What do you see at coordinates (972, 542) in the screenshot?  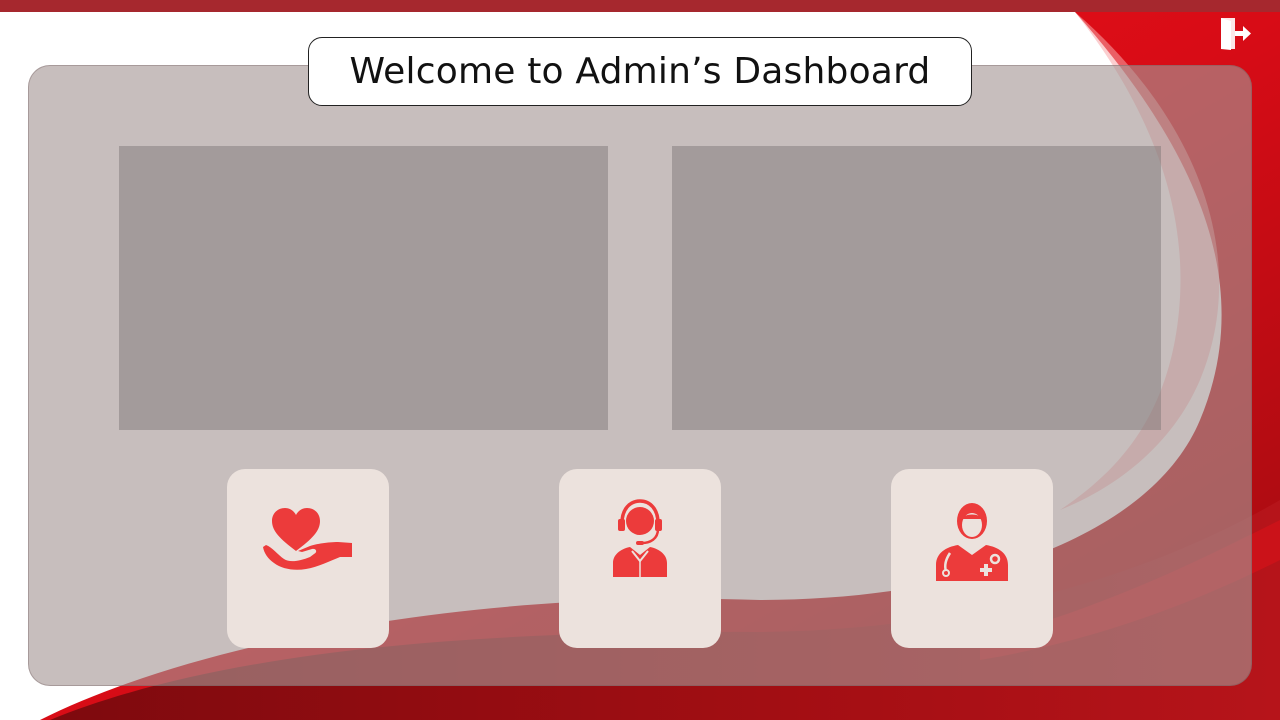 I see `doctor-stethoscope-icon` at bounding box center [972, 542].